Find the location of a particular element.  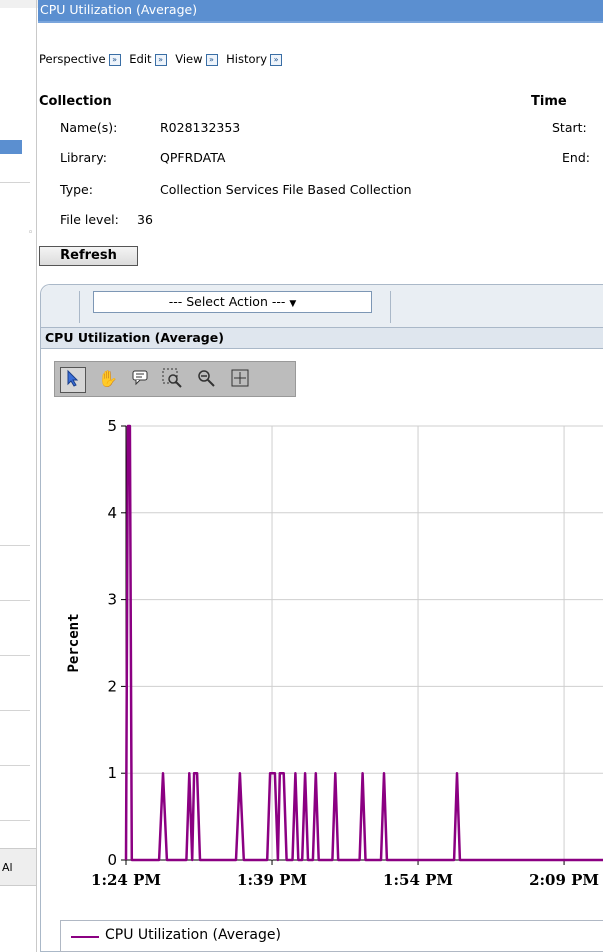

chart-legend: CPU Utilization (Average) is located at coordinates (331, 936).